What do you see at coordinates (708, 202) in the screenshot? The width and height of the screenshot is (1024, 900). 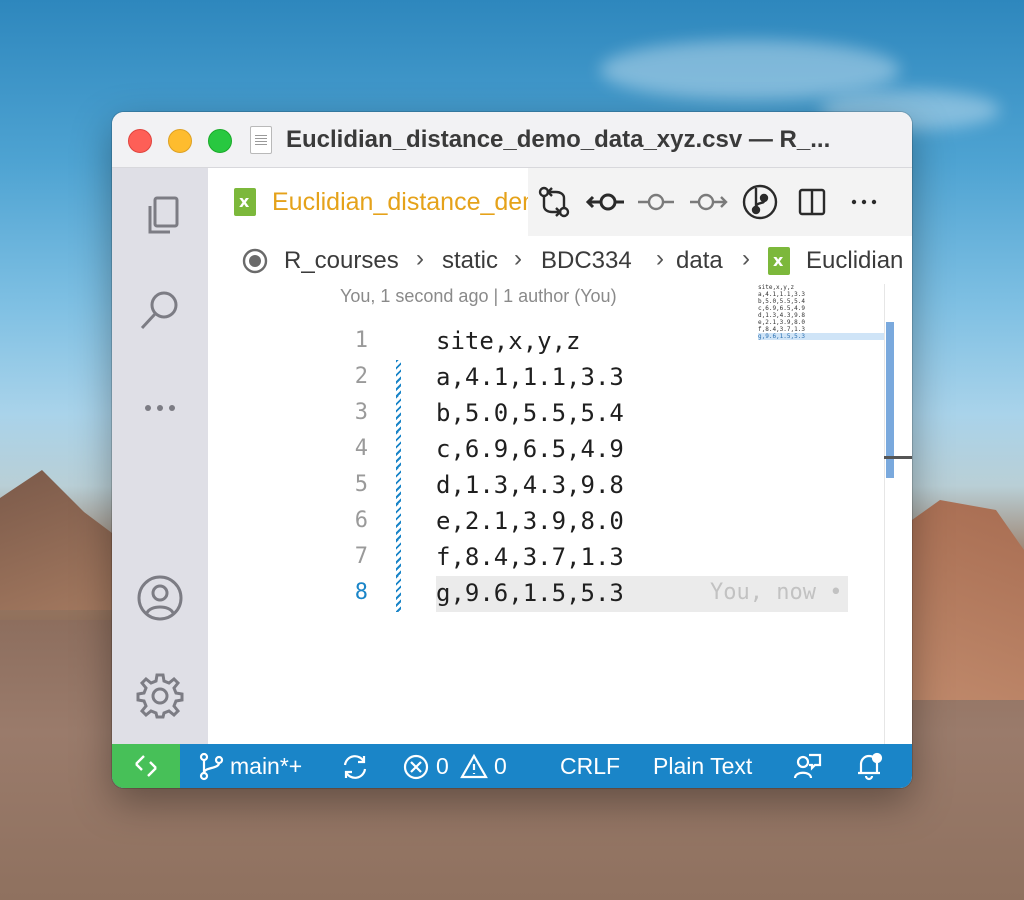 I see `git-commit-next-icon` at bounding box center [708, 202].